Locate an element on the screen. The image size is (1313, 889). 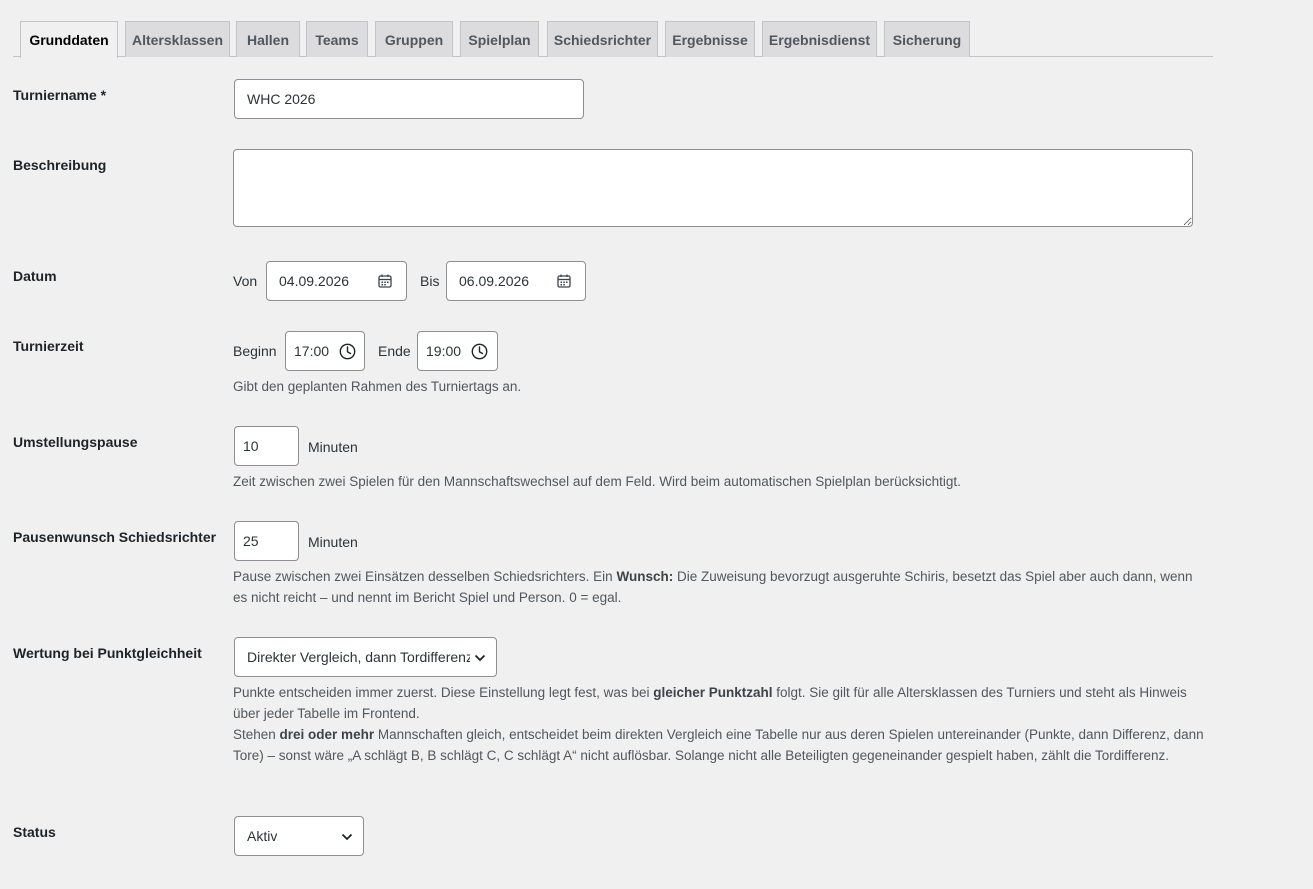
beschreibung-label: Beschreibung is located at coordinates (60, 165).